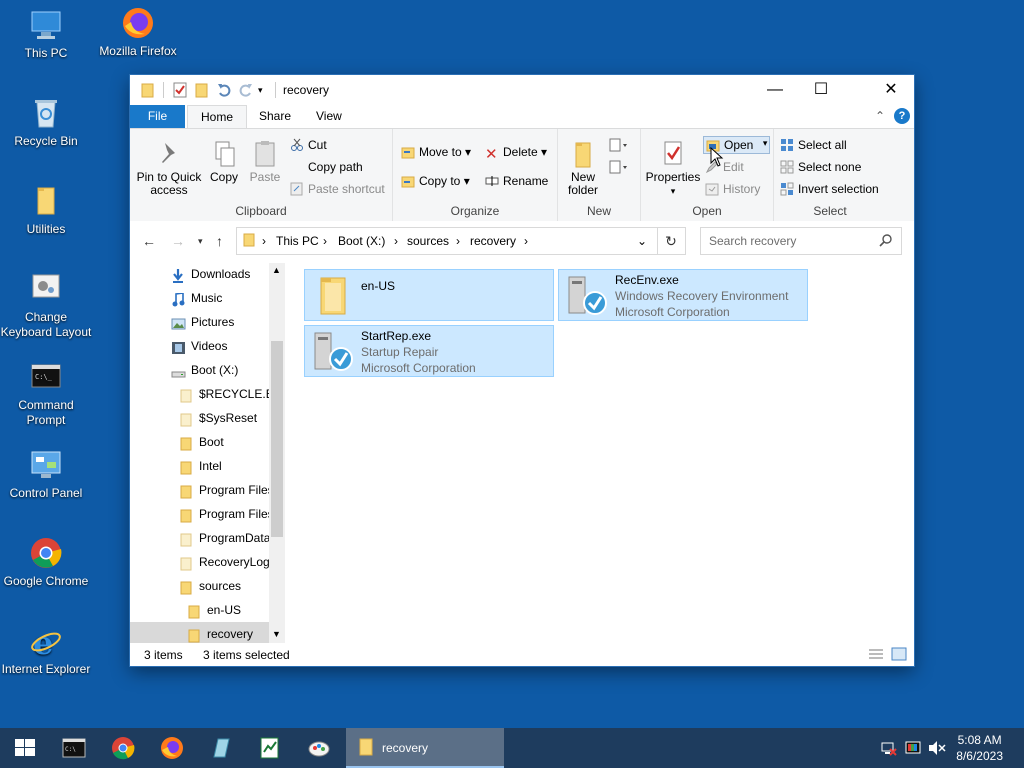  Describe the element at coordinates (829, 189) in the screenshot. I see `invert-selection-button: Invert selection` at that location.